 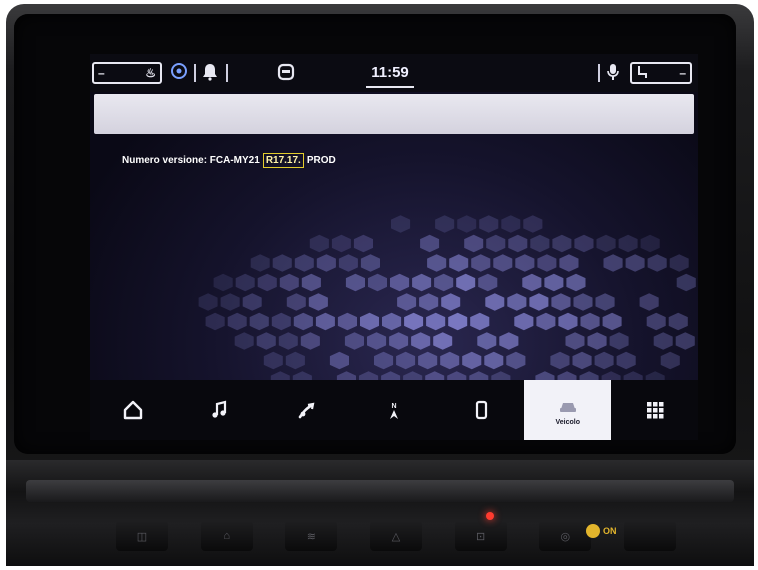 I want to click on start-stop-indicator: ON, so click(x=601, y=531).